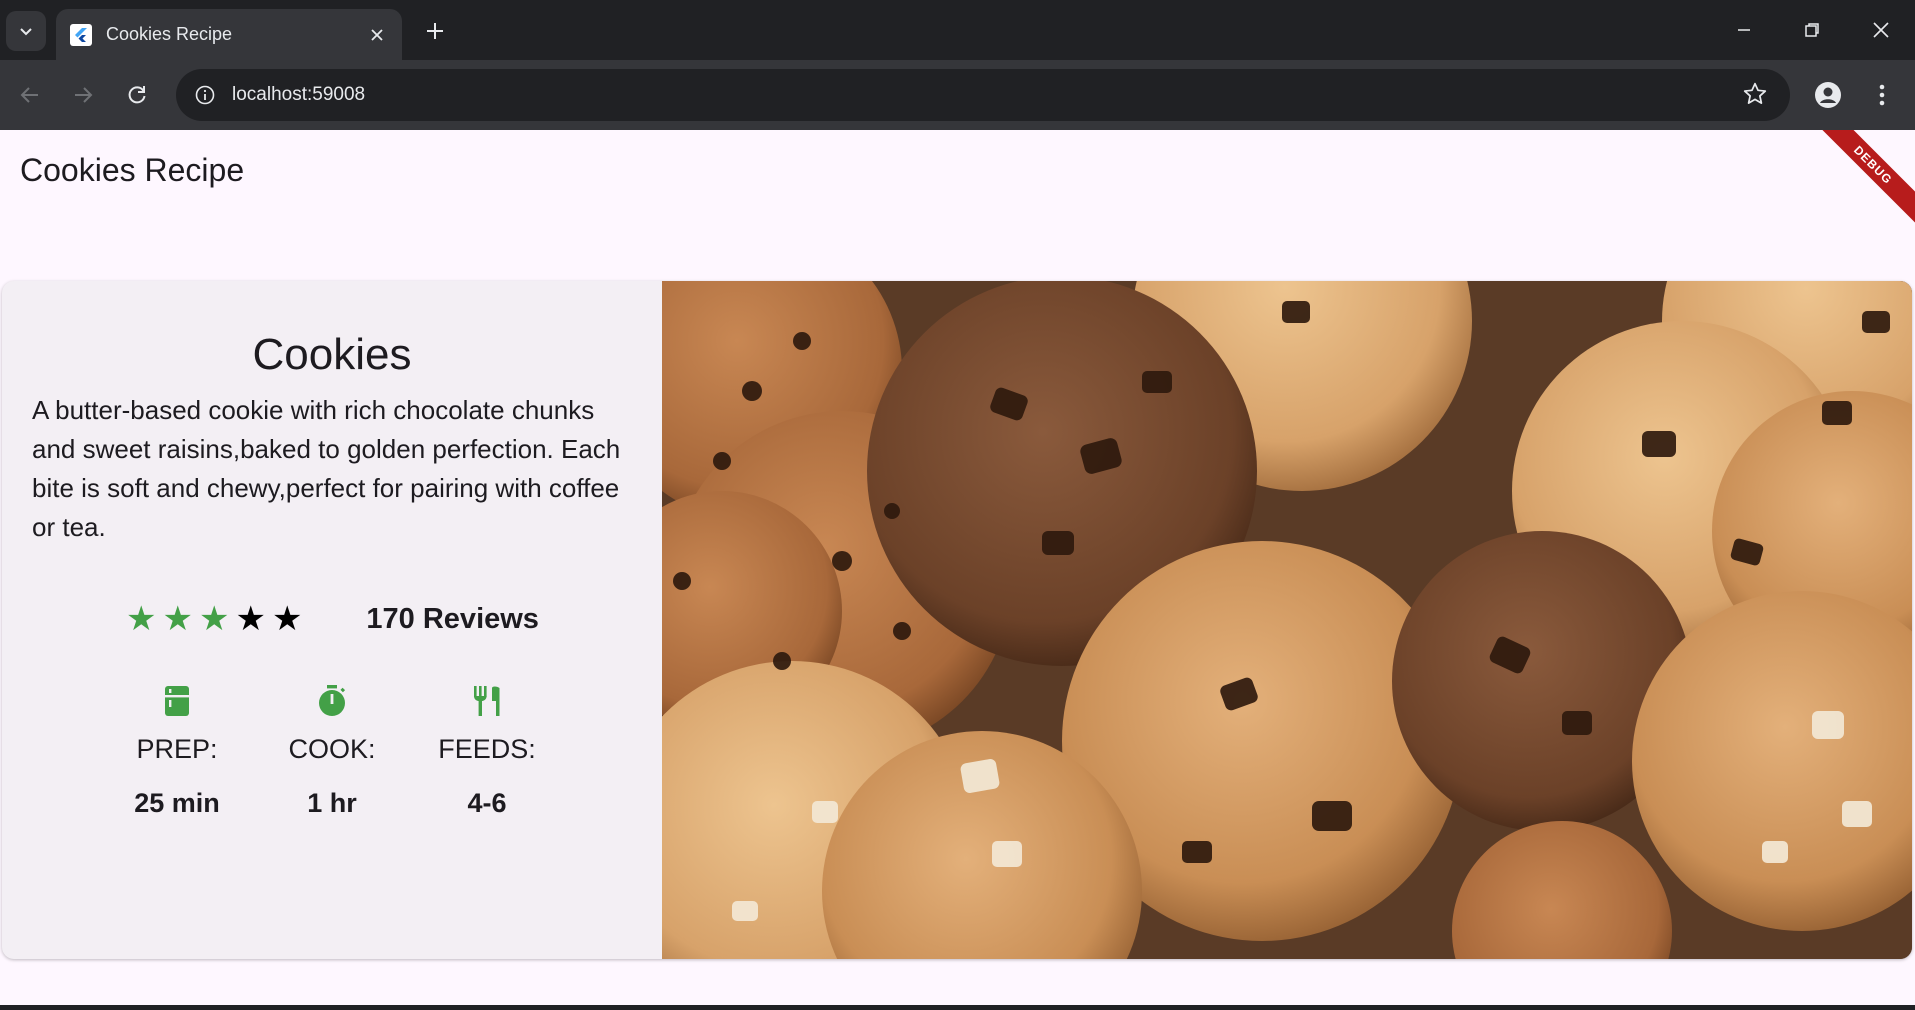 This screenshot has width=1915, height=1010. I want to click on star-outline-icon, so click(1755, 93).